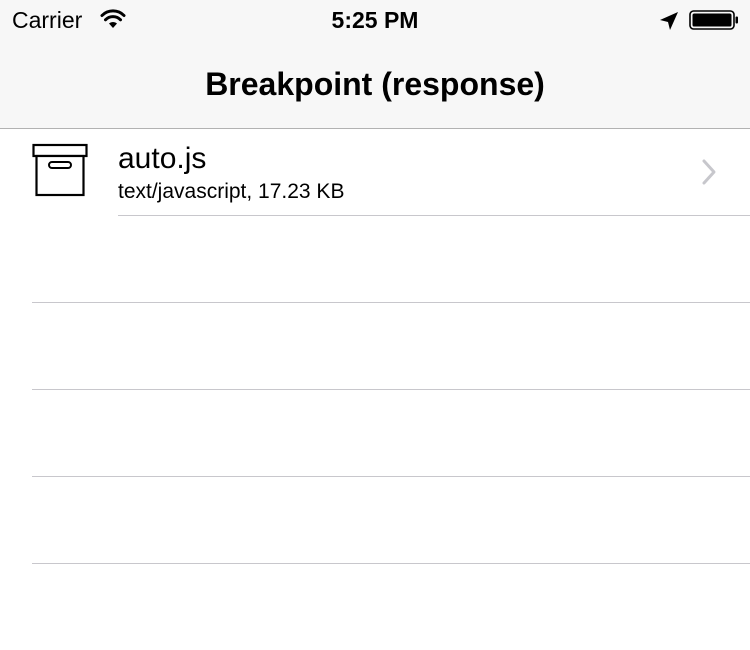 The height and width of the screenshot is (650, 750). Describe the element at coordinates (391, 563) in the screenshot. I see `row-separator` at that location.